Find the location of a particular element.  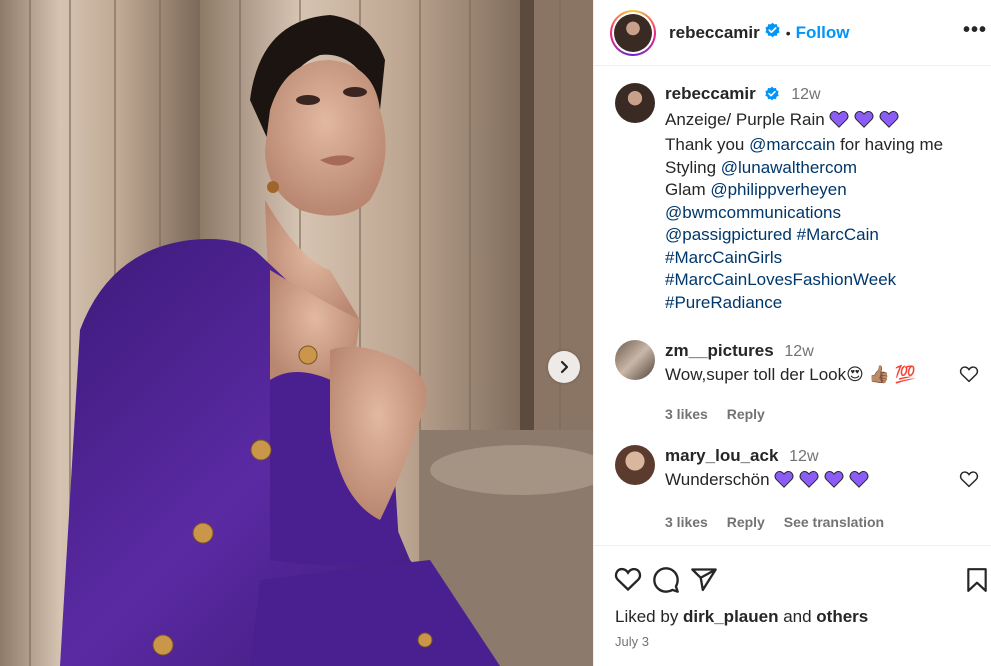

share-button is located at coordinates (704, 582).